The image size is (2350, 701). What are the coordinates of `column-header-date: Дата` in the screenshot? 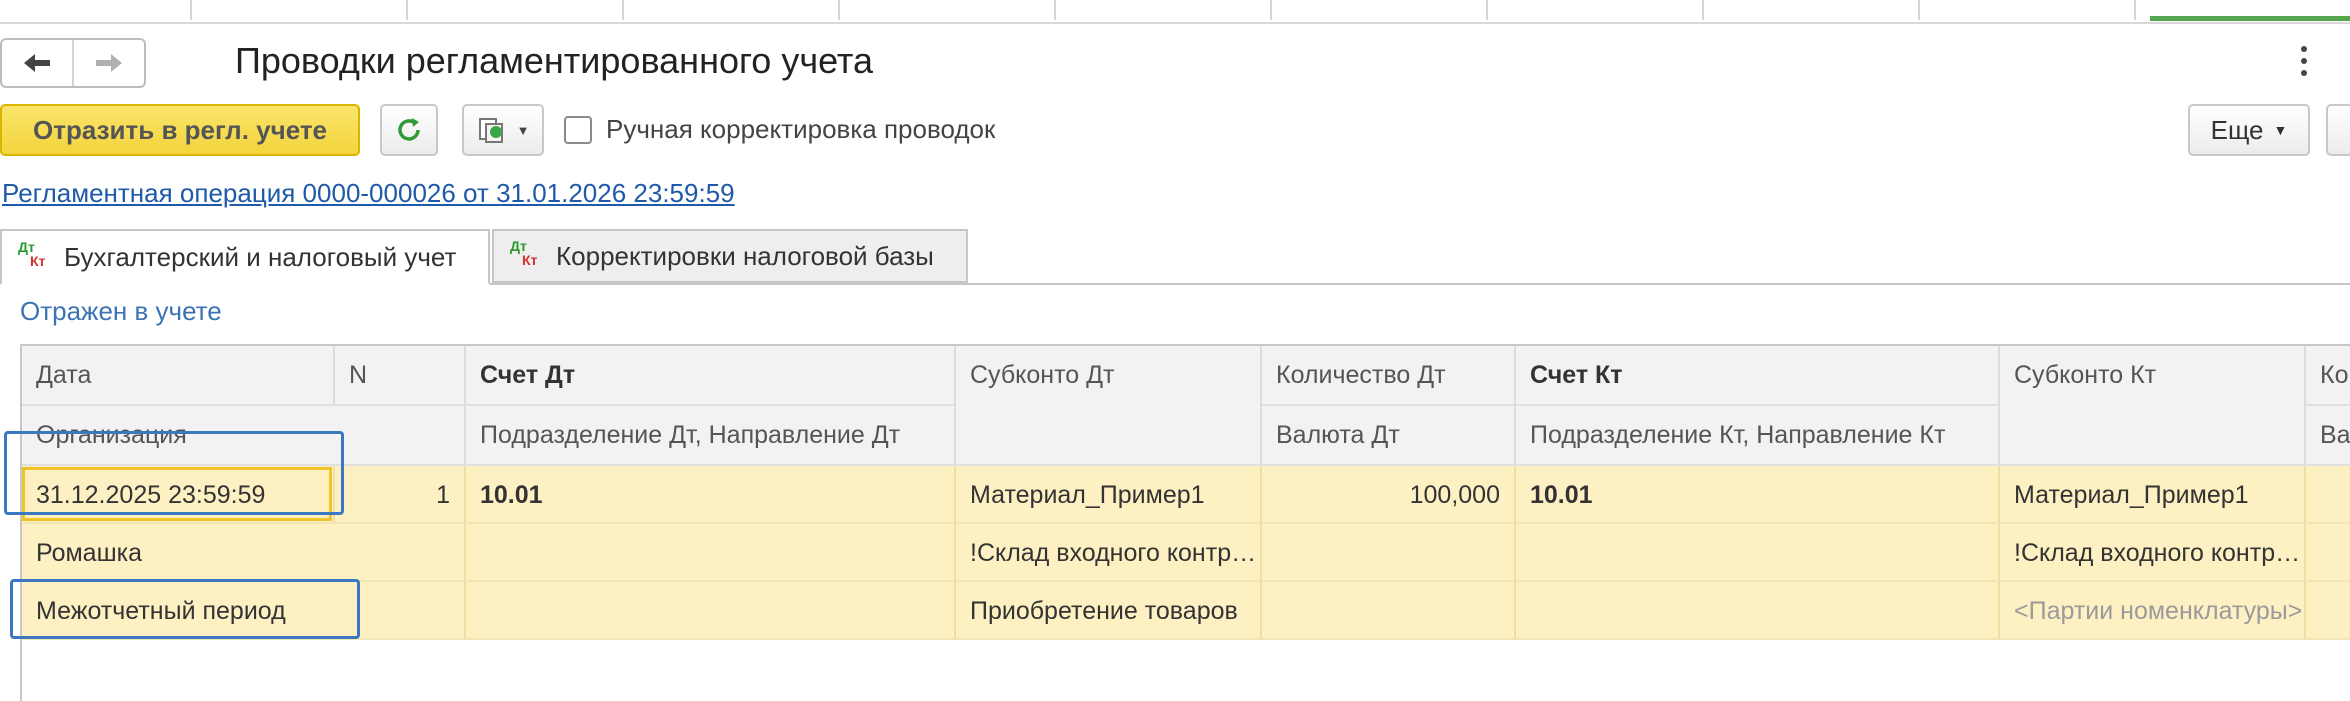 It's located at (178, 376).